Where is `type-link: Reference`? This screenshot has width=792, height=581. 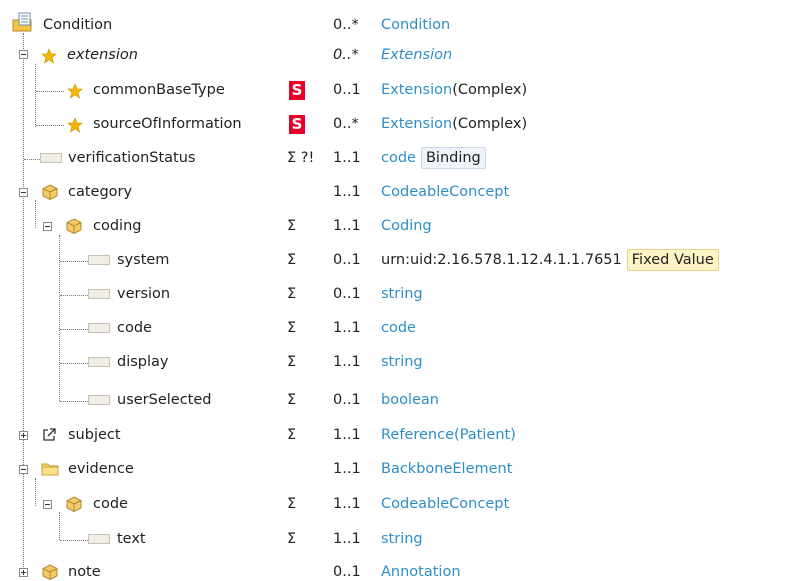
type-link: Reference is located at coordinates (417, 435).